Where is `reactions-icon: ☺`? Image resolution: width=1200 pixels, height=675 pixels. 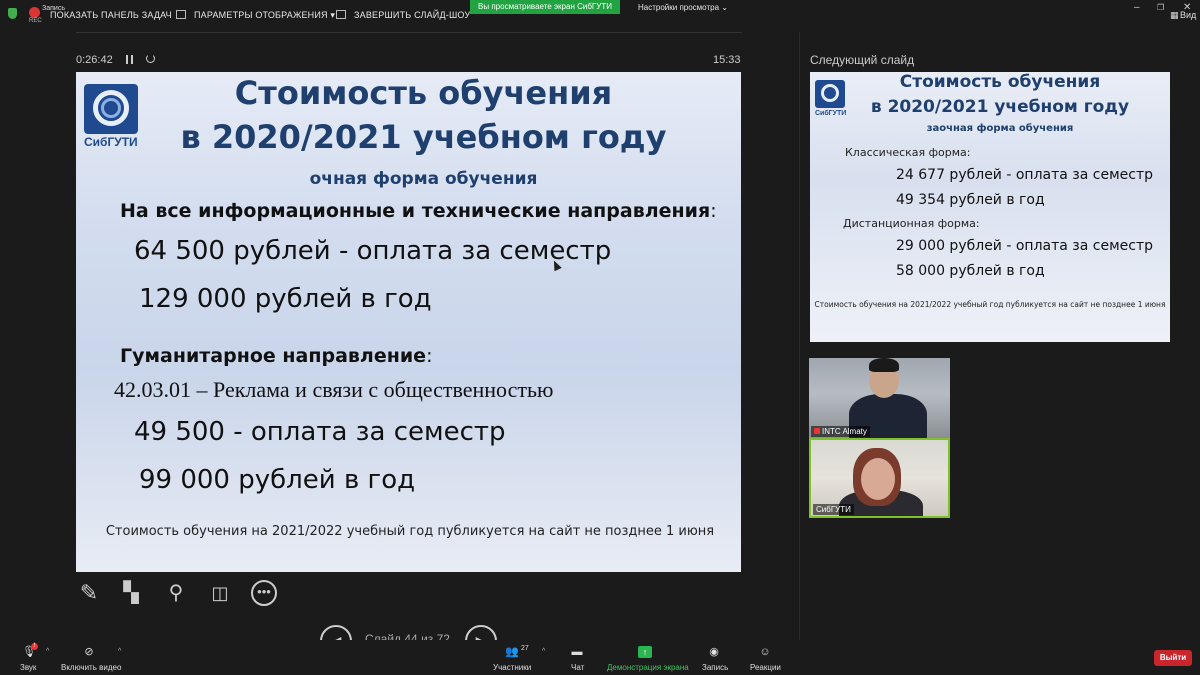
reactions-icon: ☺ is located at coordinates (765, 652).